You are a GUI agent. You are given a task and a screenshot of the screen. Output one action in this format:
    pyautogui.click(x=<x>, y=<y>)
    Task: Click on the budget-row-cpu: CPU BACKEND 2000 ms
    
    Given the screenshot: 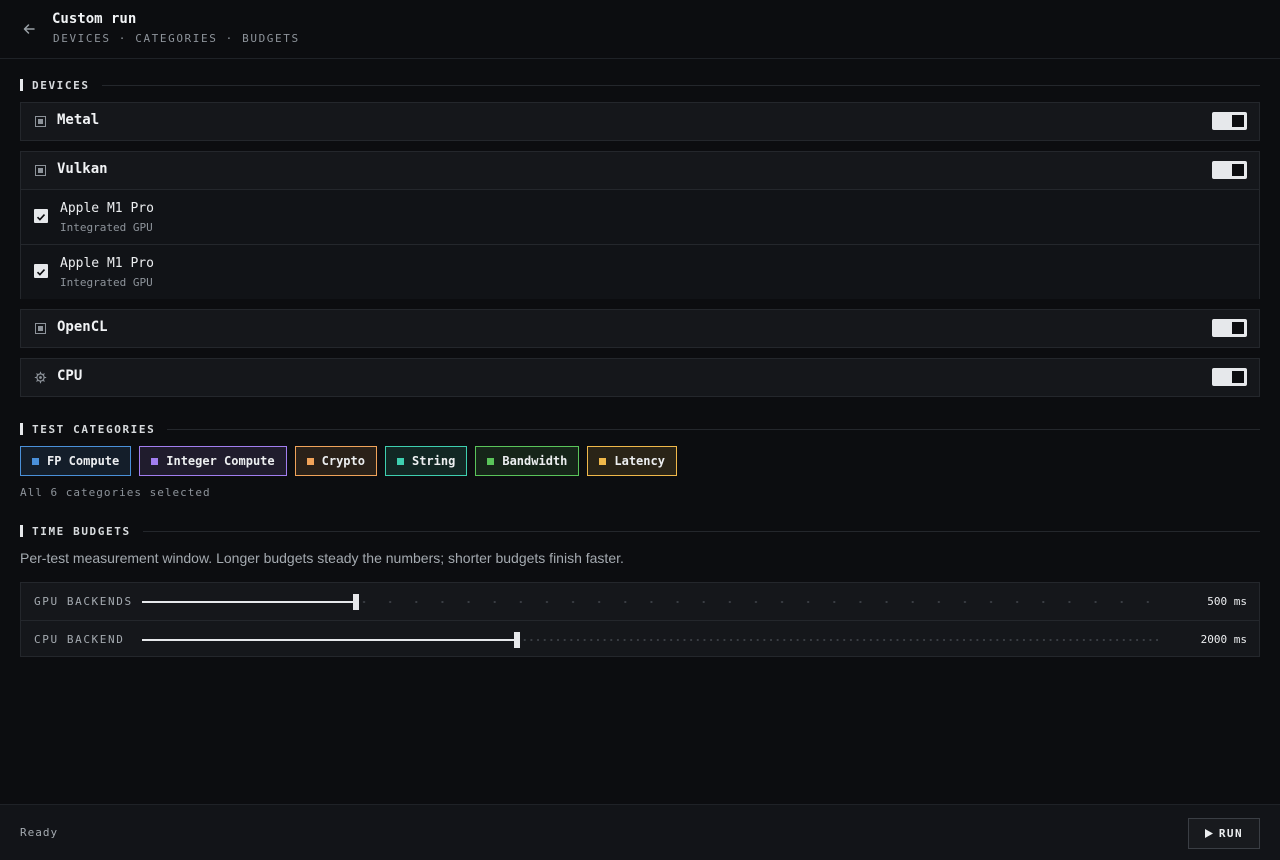 What is the action you would take?
    pyautogui.click(x=640, y=638)
    